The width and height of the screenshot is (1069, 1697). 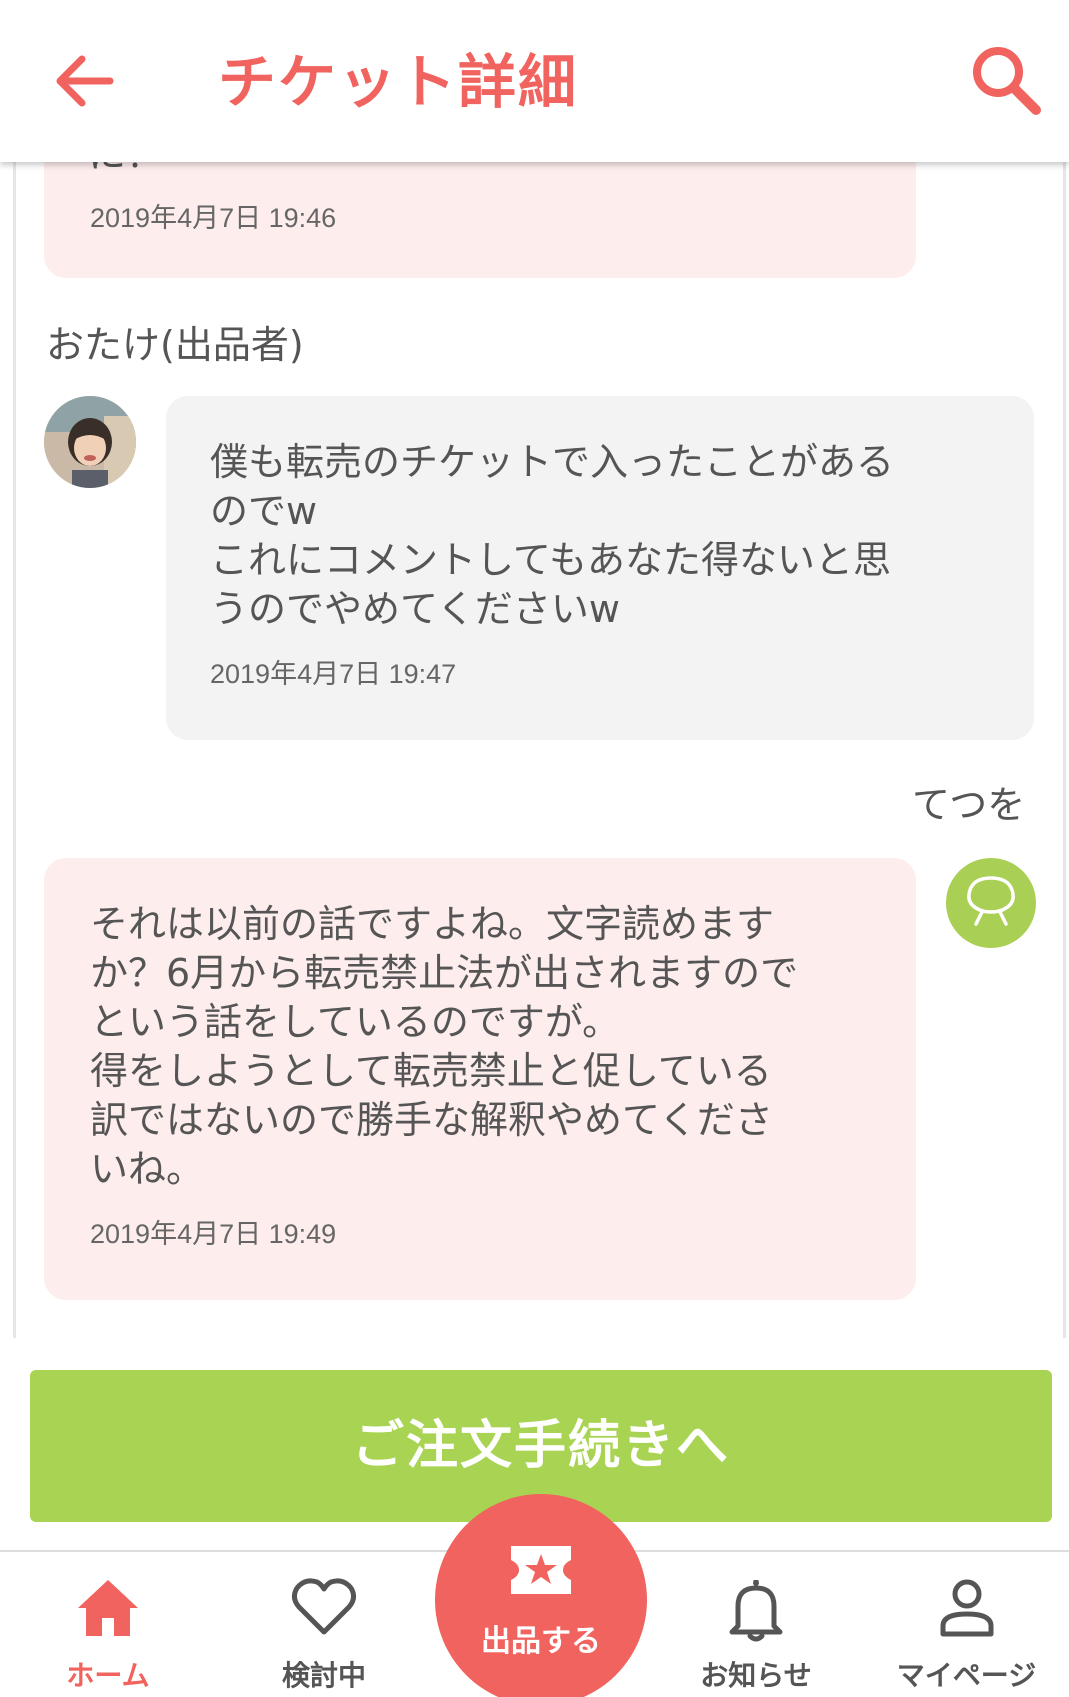 I want to click on seller-avatar, so click(x=90, y=442).